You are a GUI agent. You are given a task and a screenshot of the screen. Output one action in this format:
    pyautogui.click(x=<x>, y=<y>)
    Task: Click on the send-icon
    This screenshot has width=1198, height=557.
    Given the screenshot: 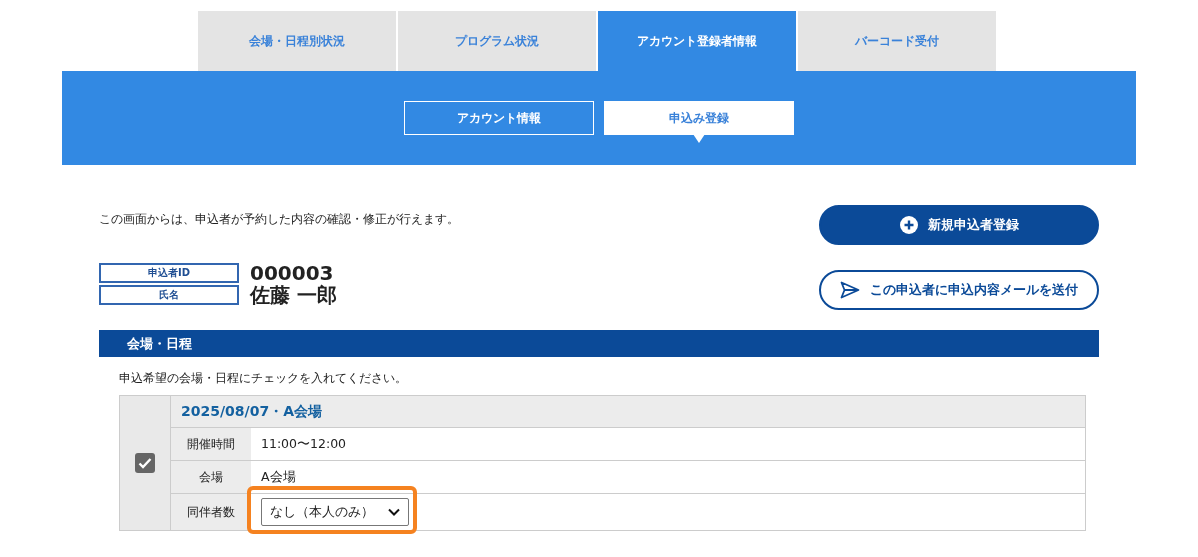 What is the action you would take?
    pyautogui.click(x=850, y=290)
    